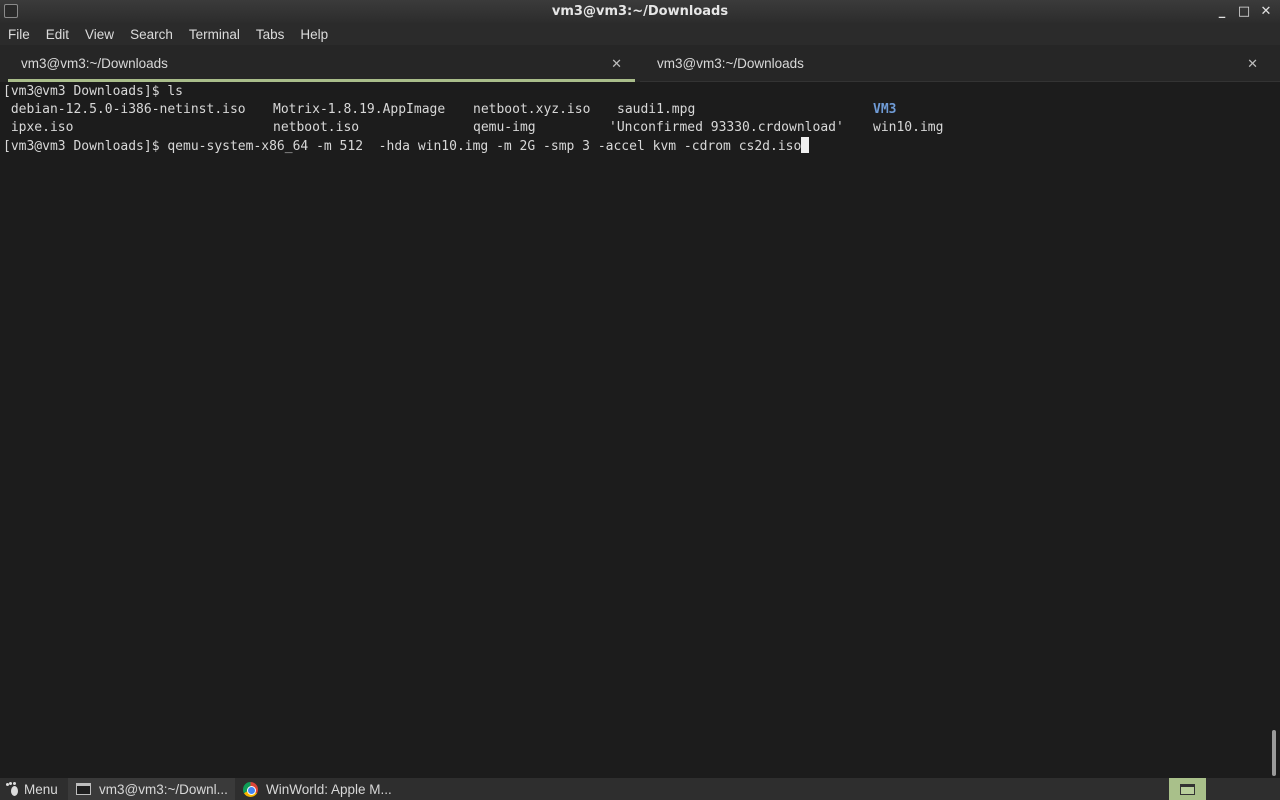  Describe the element at coordinates (38, 127) in the screenshot. I see `ls-entry: ipxe.iso` at that location.